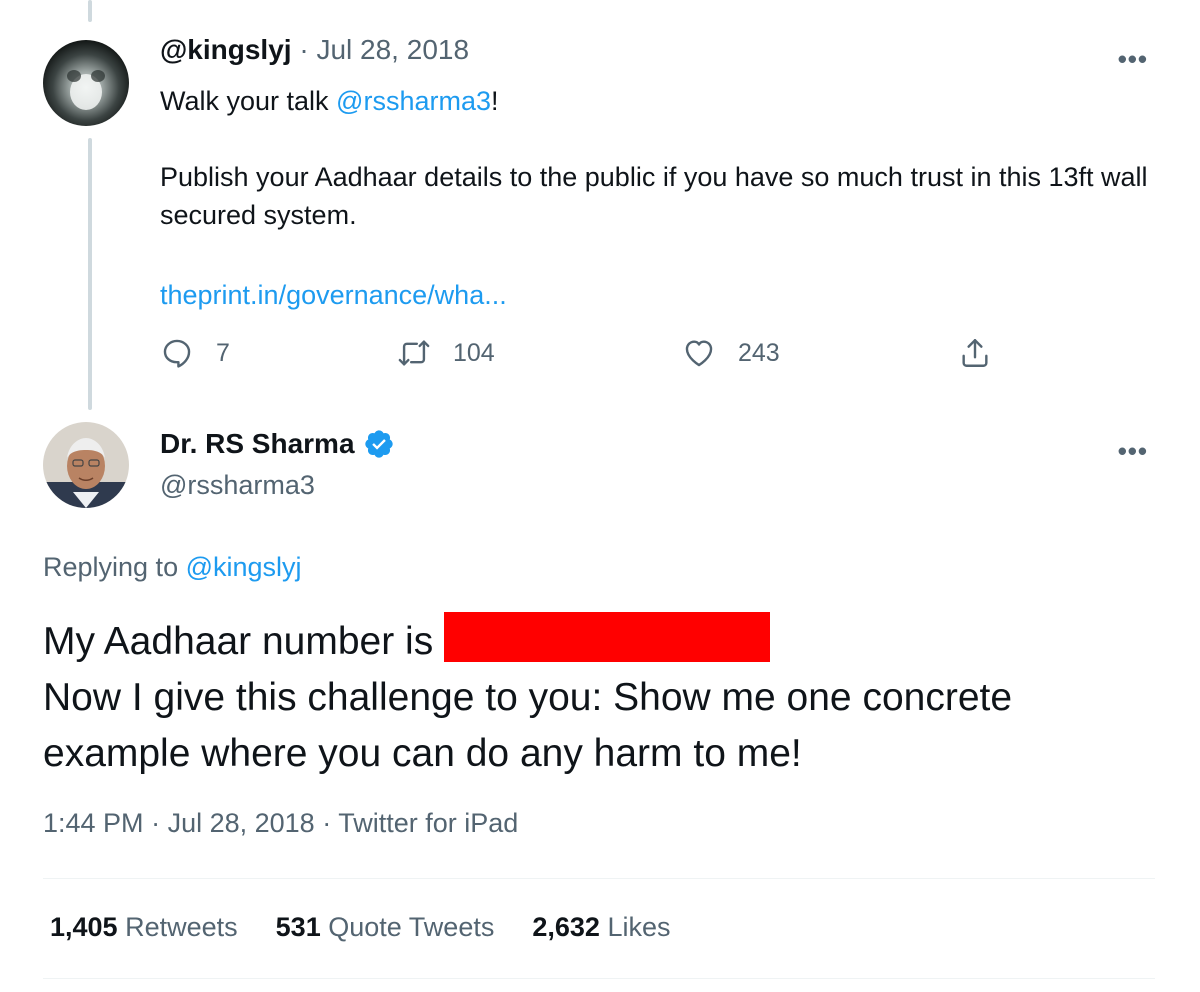 The height and width of the screenshot is (992, 1200). What do you see at coordinates (414, 353) in the screenshot?
I see `retweet-icon` at bounding box center [414, 353].